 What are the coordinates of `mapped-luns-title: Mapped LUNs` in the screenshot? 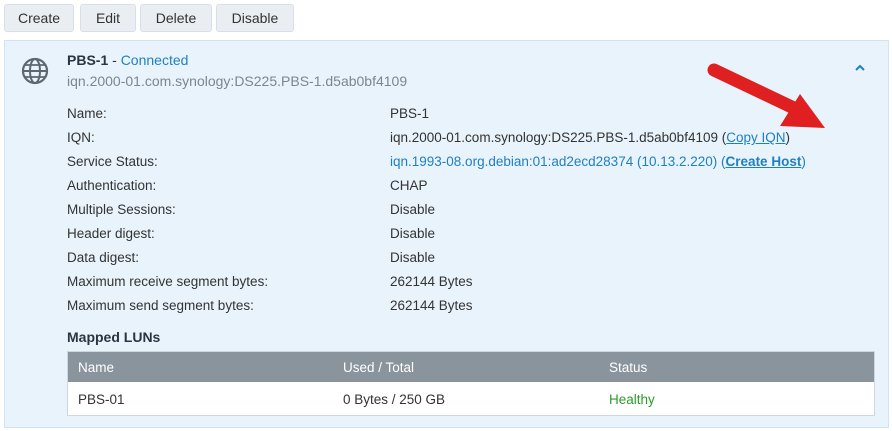 It's located at (114, 337).